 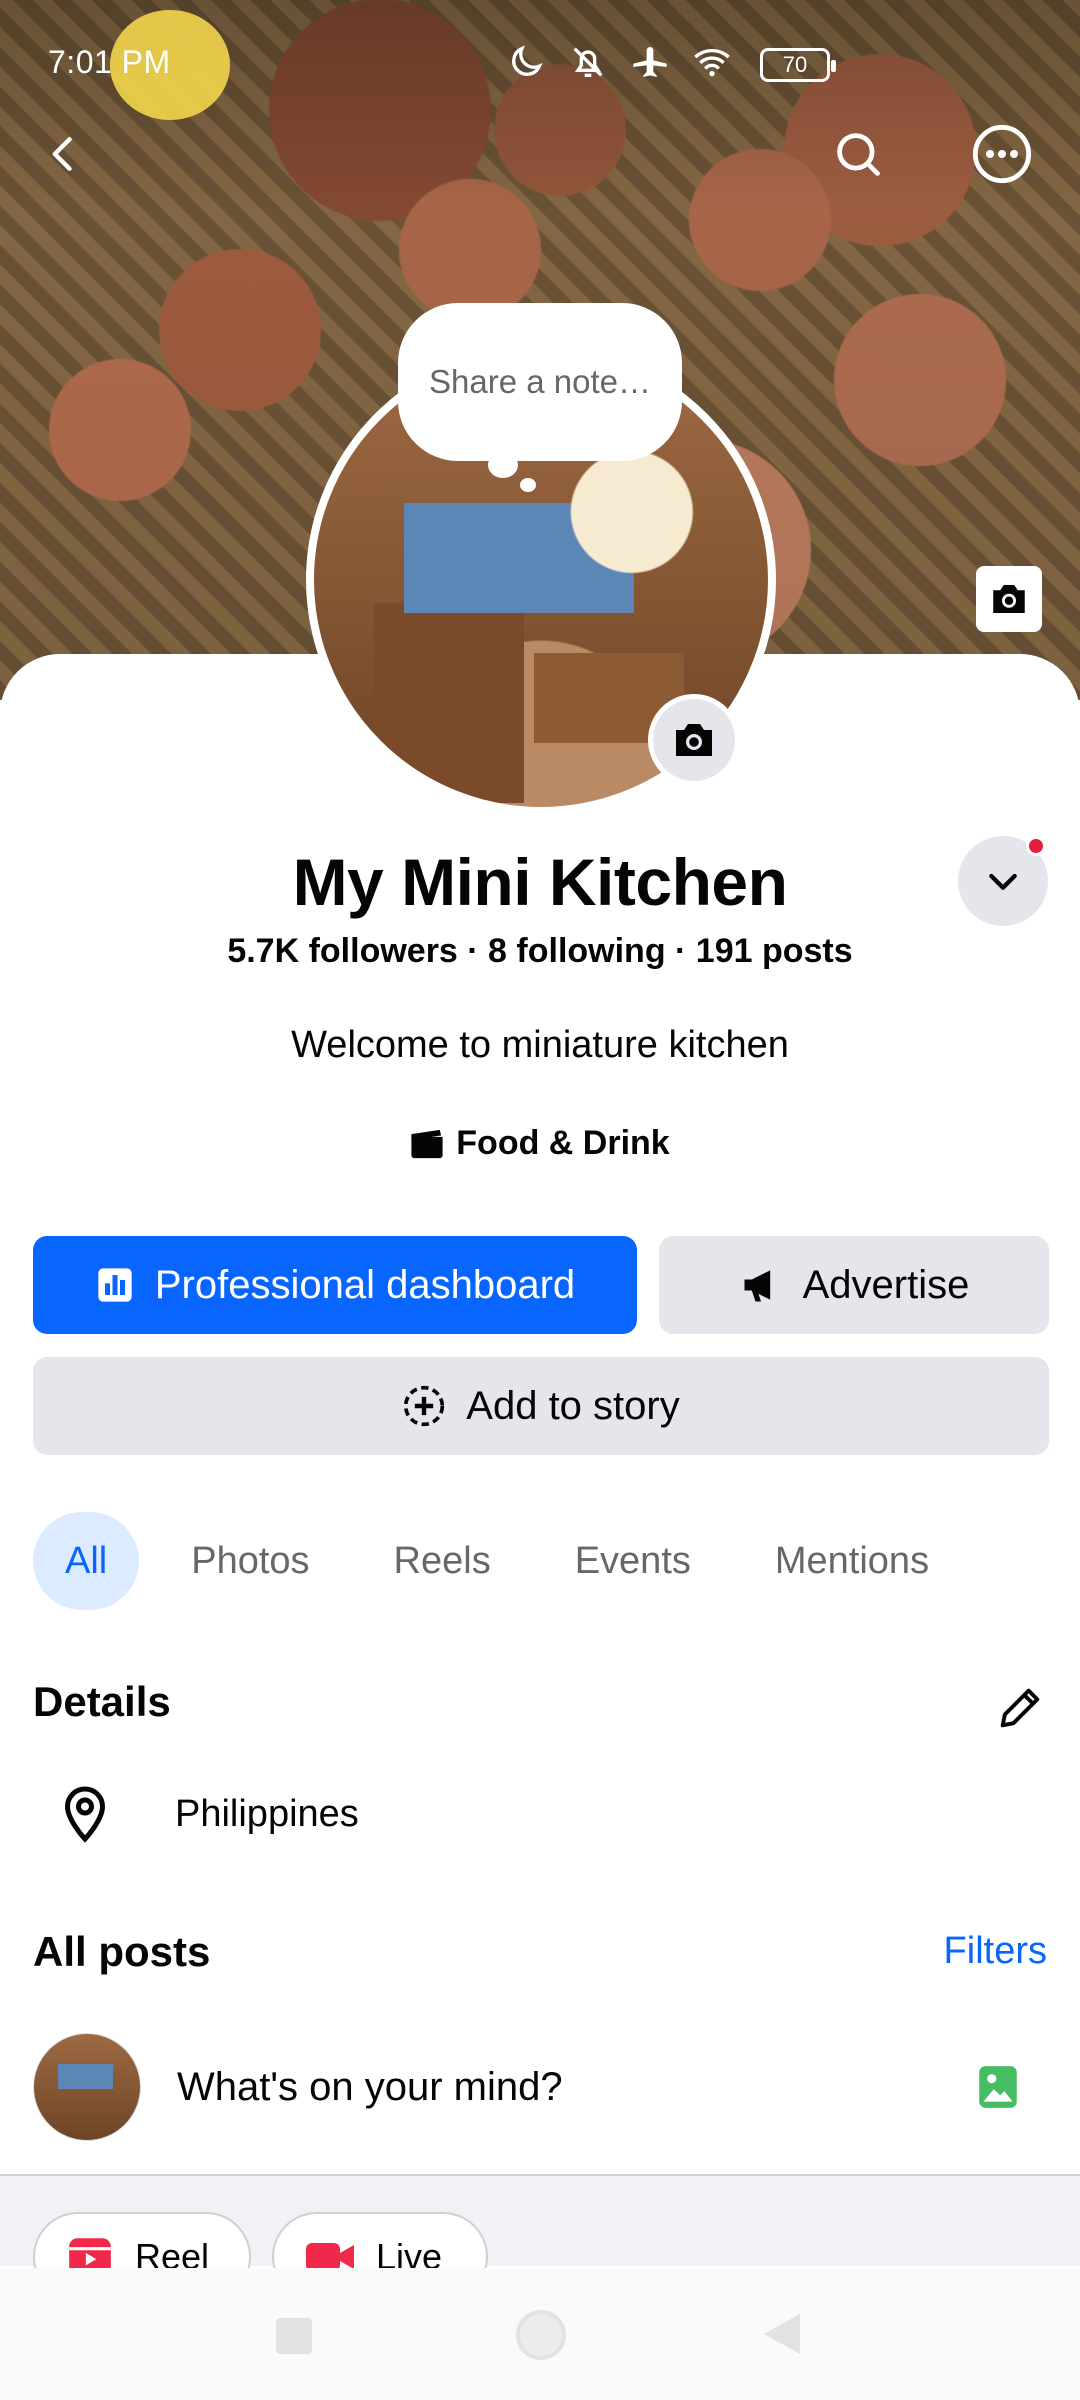 I want to click on chevron-down-icon, so click(x=1003, y=881).